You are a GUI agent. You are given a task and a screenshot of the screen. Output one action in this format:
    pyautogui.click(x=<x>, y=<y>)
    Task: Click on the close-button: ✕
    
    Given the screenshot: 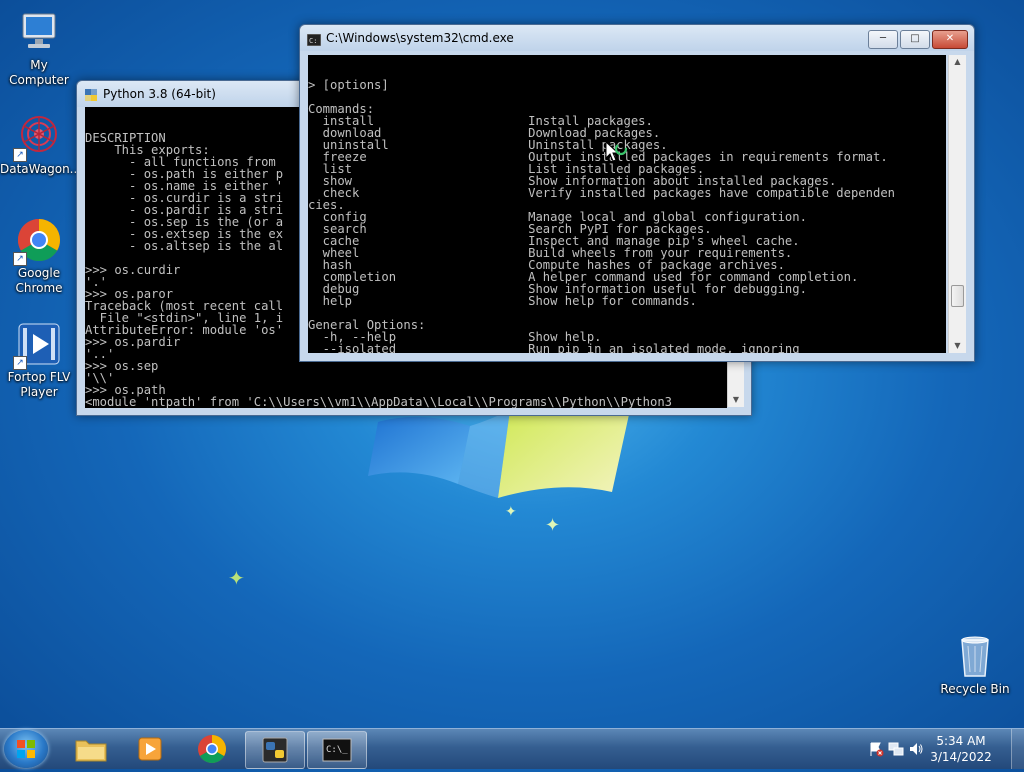 What is the action you would take?
    pyautogui.click(x=950, y=39)
    